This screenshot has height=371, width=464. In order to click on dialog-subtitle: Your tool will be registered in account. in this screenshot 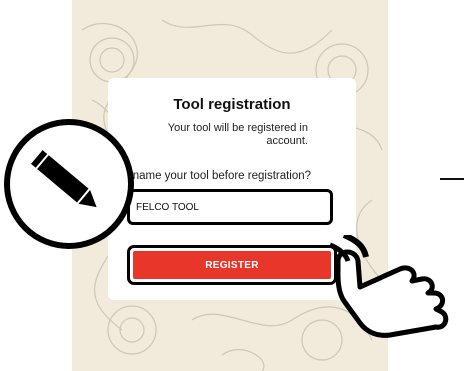, I will do `click(237, 134)`.